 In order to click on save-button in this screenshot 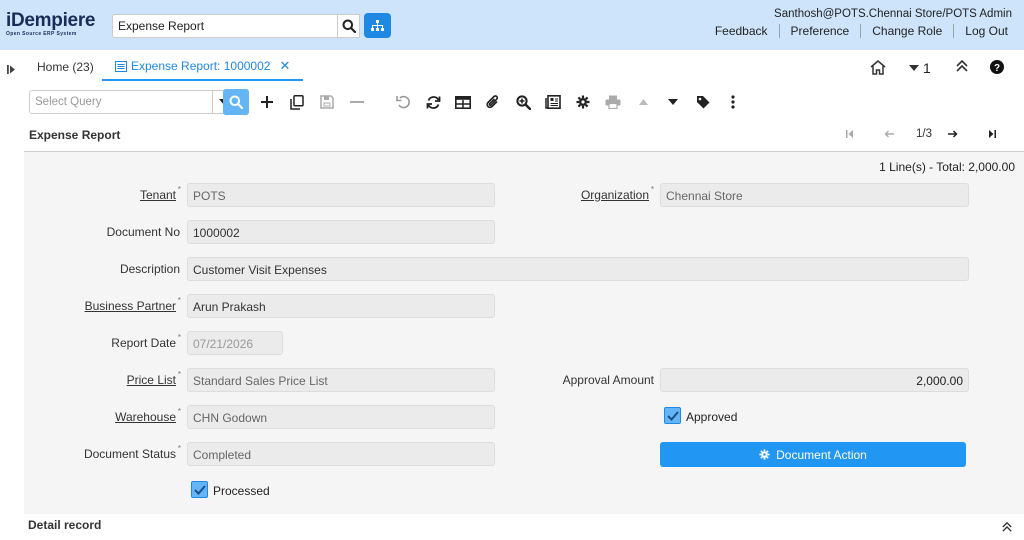, I will do `click(327, 102)`.